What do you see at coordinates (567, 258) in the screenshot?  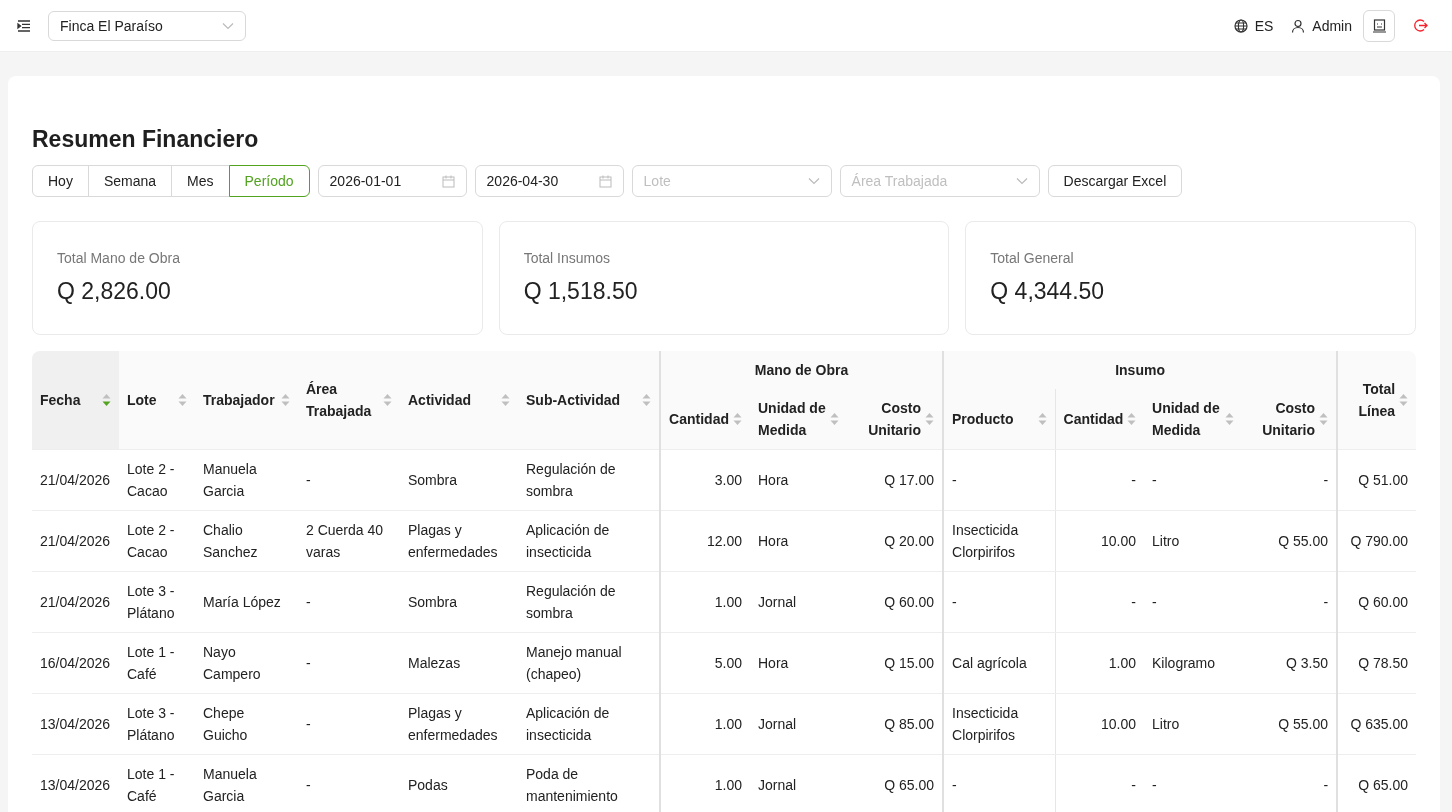 I see `summary-label: Total Insumos` at bounding box center [567, 258].